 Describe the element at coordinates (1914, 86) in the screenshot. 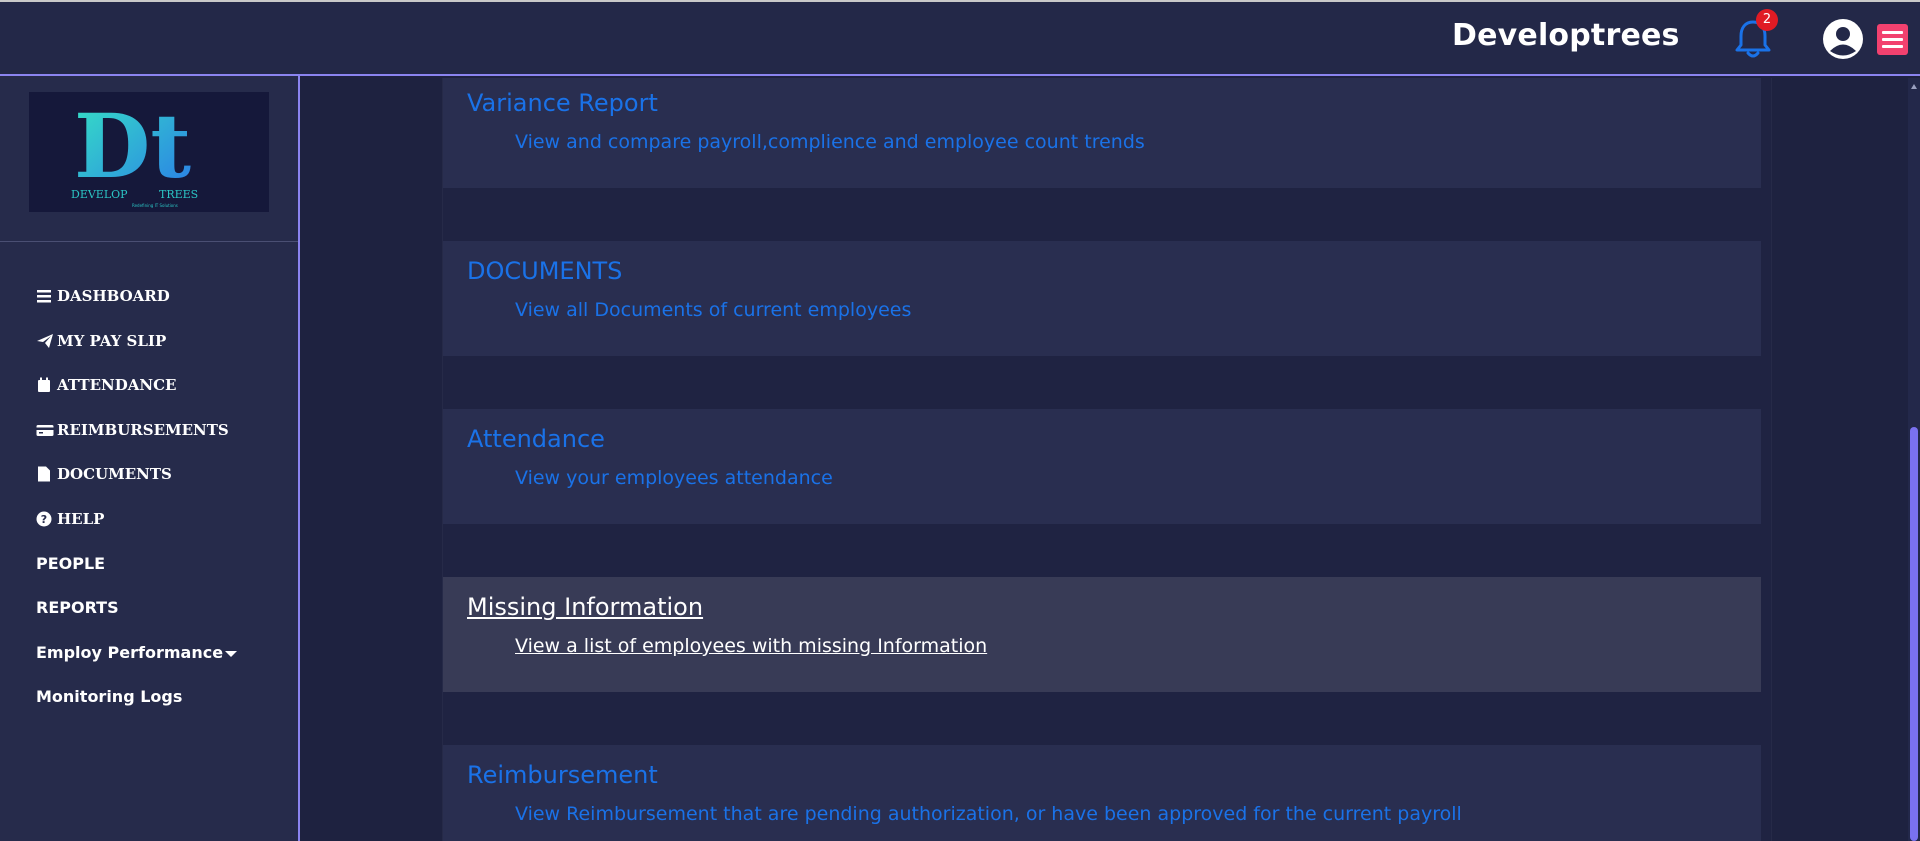

I see `scroll-up-arrow-icon` at that location.